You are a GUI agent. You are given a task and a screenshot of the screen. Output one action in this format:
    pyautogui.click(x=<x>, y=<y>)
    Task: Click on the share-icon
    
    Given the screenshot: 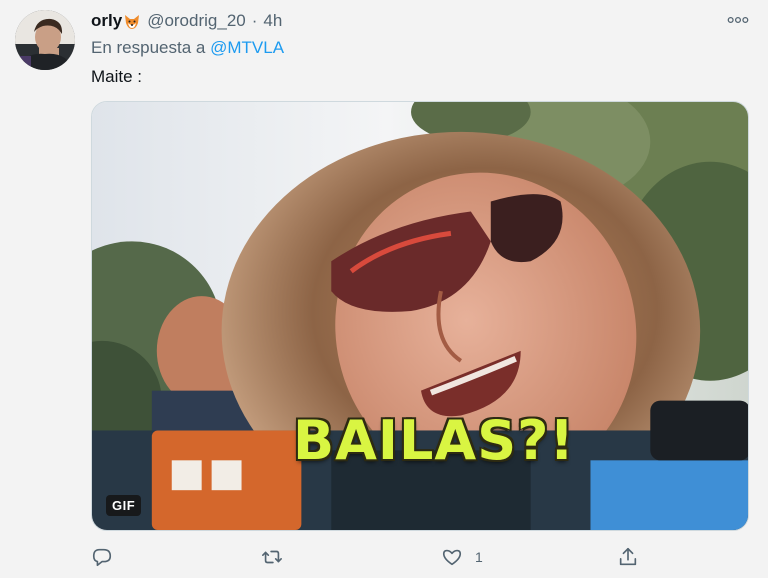 What is the action you would take?
    pyautogui.click(x=628, y=557)
    